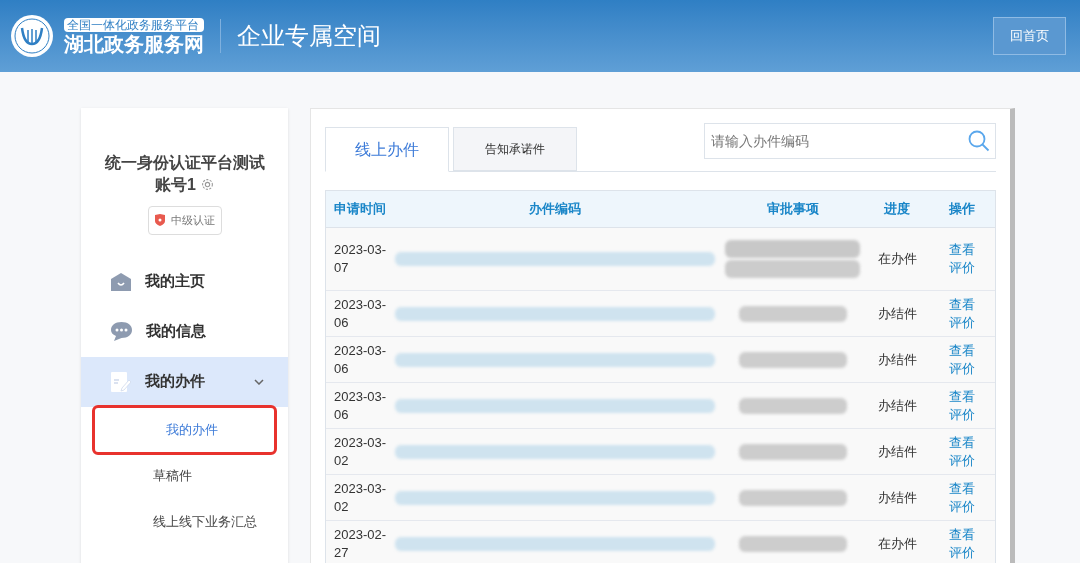  Describe the element at coordinates (1029, 36) in the screenshot. I see `home-button: 回首页` at that location.